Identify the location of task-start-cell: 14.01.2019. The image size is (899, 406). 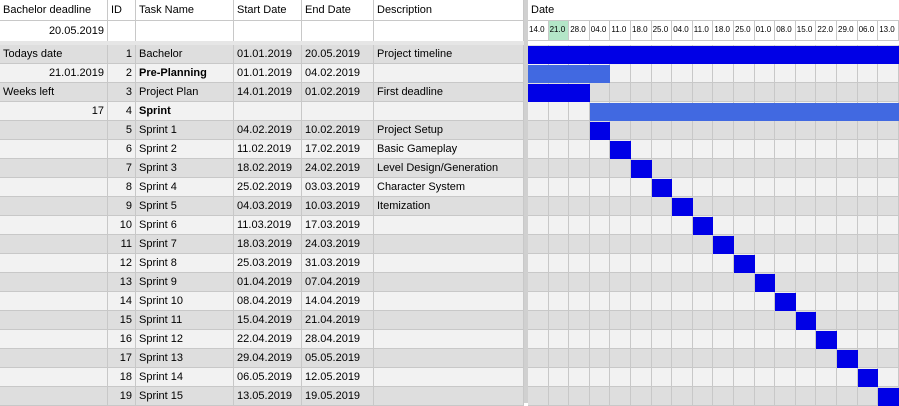
(268, 92).